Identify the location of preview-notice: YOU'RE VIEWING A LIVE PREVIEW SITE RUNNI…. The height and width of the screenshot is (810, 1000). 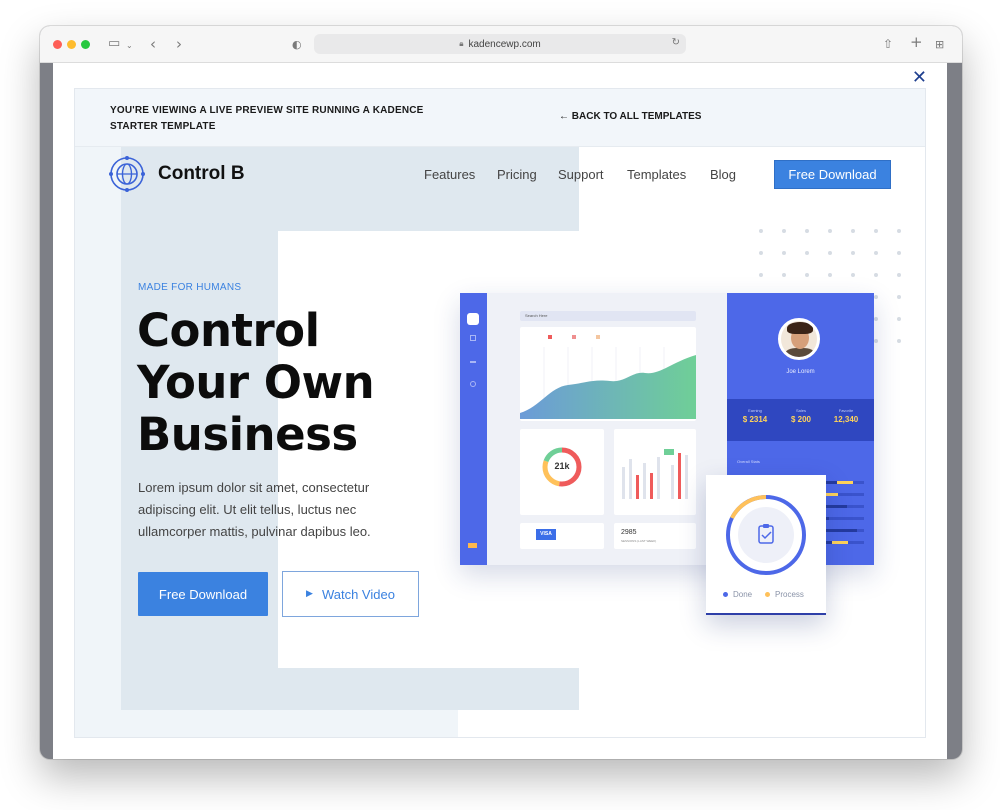
(267, 118).